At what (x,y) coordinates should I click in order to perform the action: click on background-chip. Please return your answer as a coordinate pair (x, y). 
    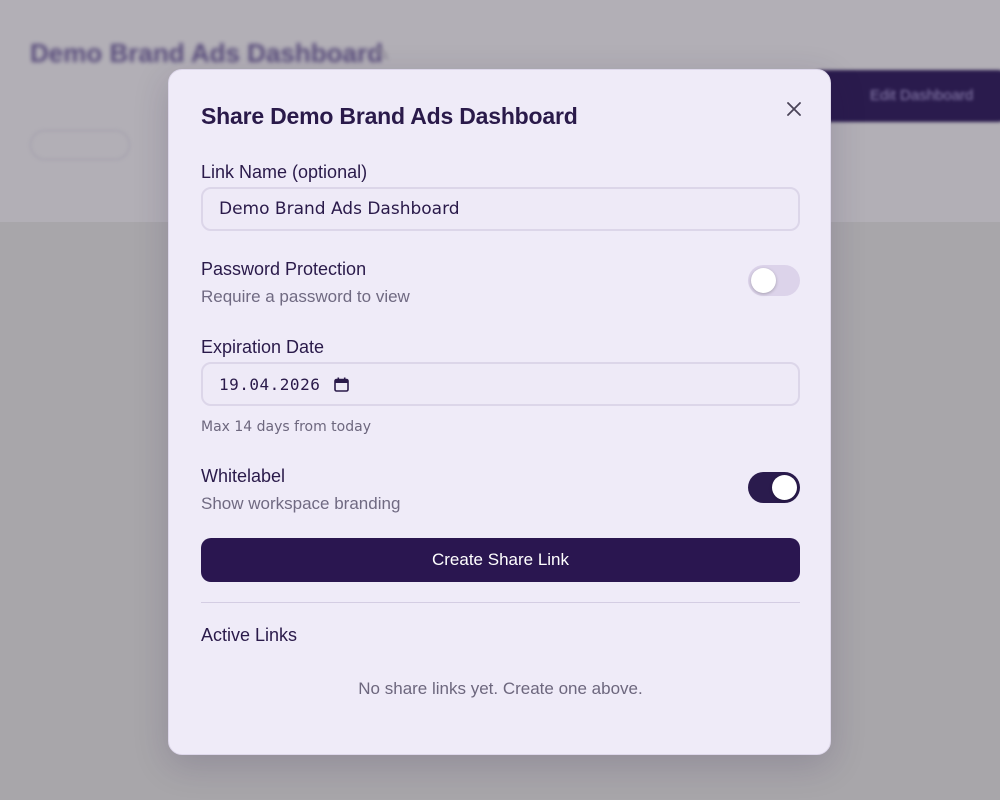
    Looking at the image, I should click on (80, 145).